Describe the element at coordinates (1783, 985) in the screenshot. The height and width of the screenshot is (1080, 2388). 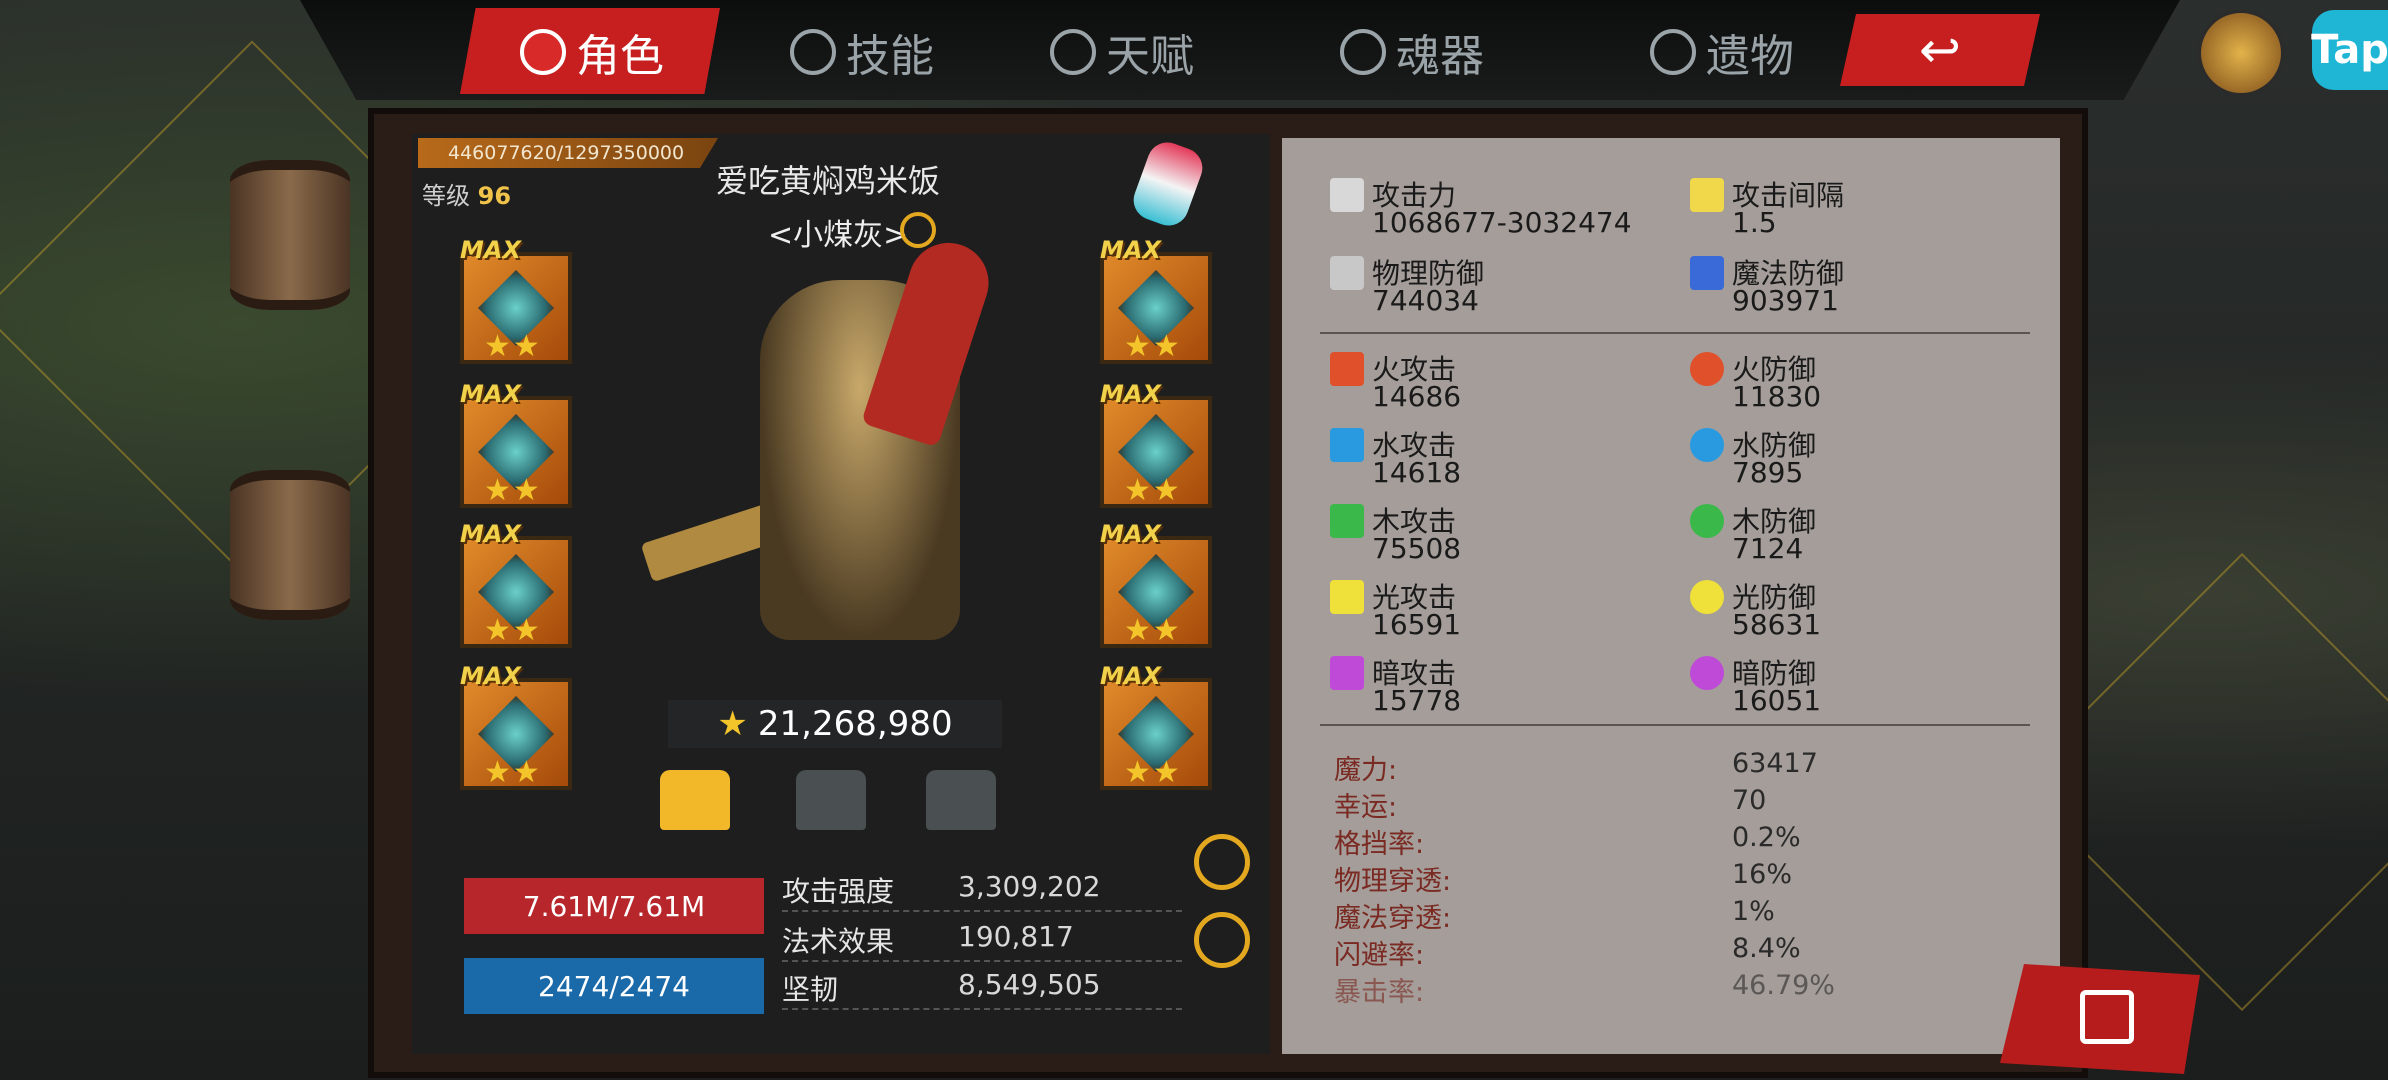
I see `stat-value: 46.79%` at that location.